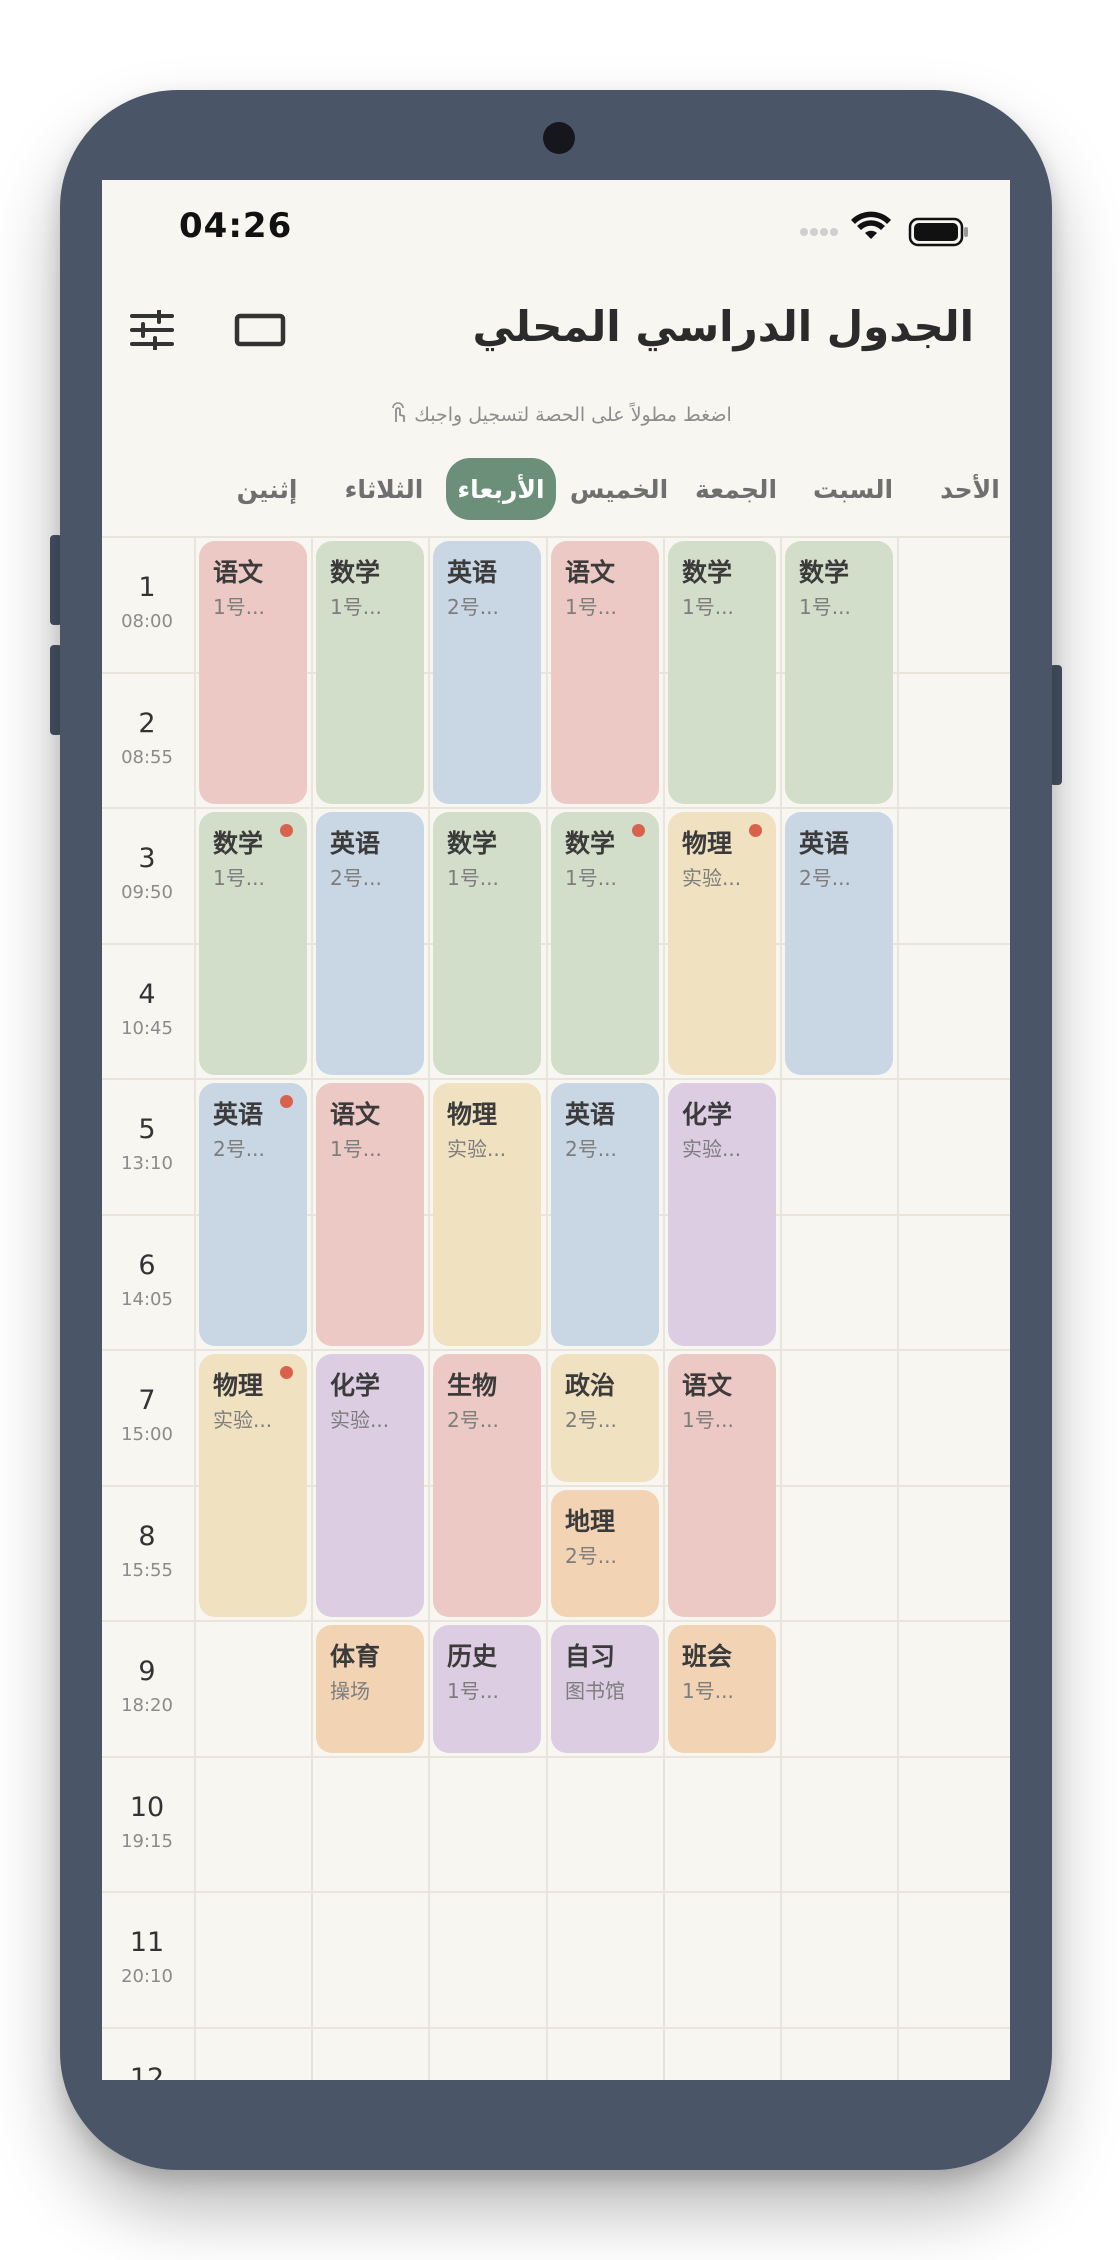 This screenshot has height=2260, width=1120. Describe the element at coordinates (147, 1028) in the screenshot. I see `period-time: 10:45` at that location.